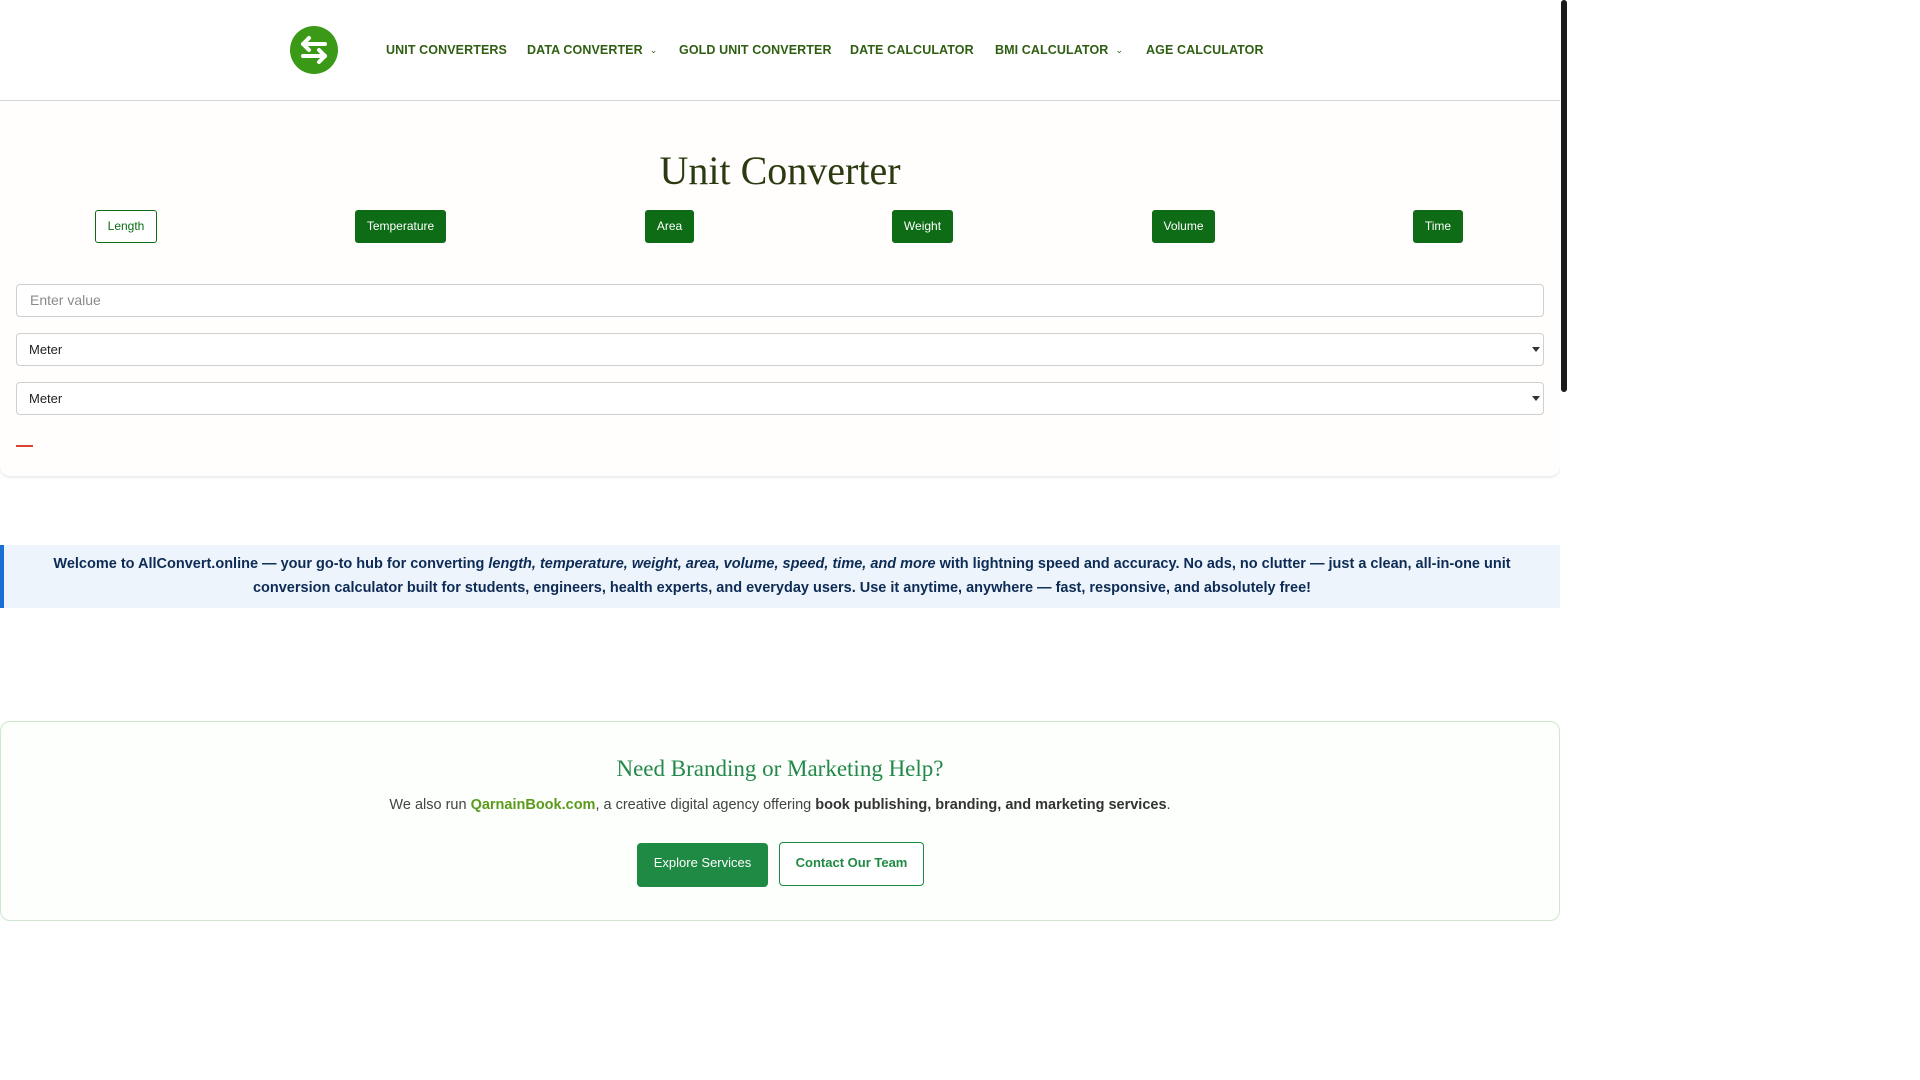 The image size is (1920, 1080). What do you see at coordinates (780, 349) in the screenshot?
I see `from-unit-select: Meter` at bounding box center [780, 349].